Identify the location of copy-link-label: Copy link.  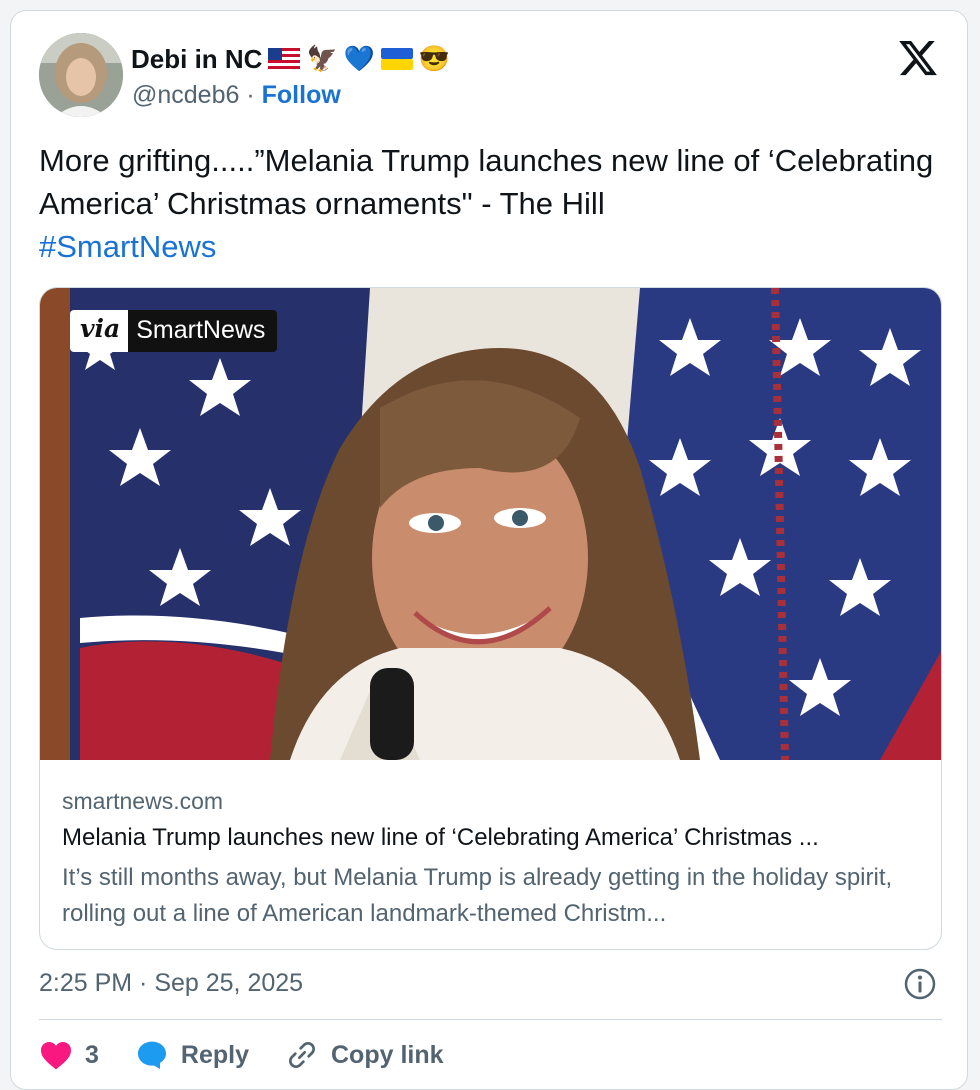
(387, 1054).